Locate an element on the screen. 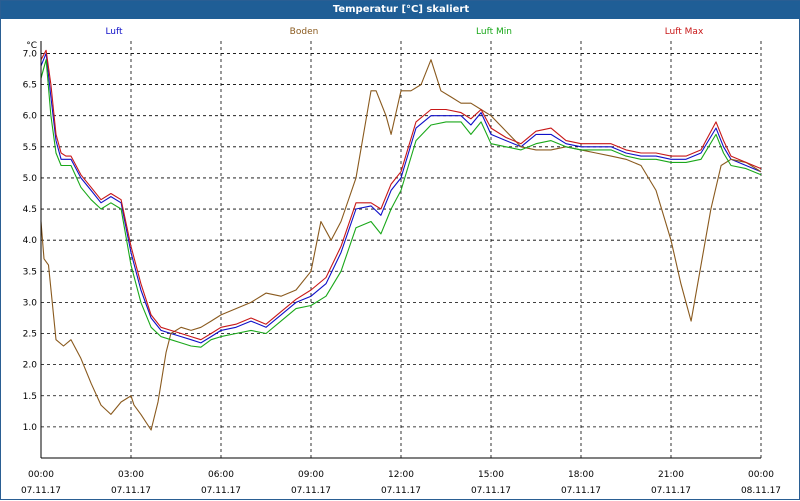 This screenshot has width=800, height=501. legend-entry-boden: Boden is located at coordinates (304, 32).